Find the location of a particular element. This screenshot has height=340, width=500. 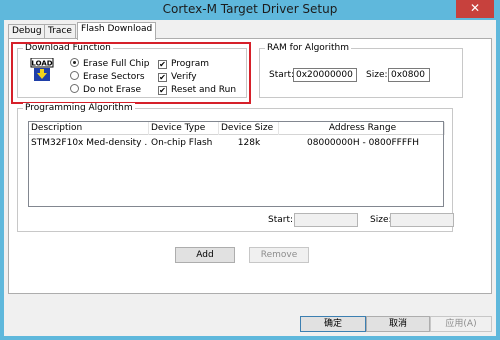

apply-button: 应用(A) is located at coordinates (461, 324).